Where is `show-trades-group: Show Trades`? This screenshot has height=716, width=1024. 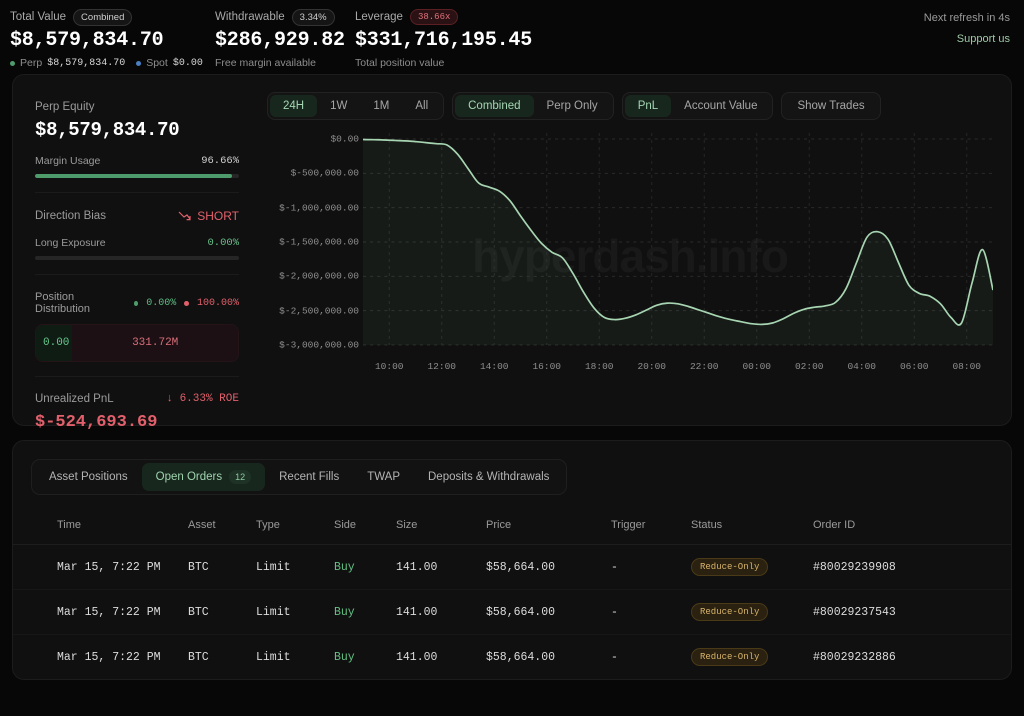 show-trades-group: Show Trades is located at coordinates (831, 106).